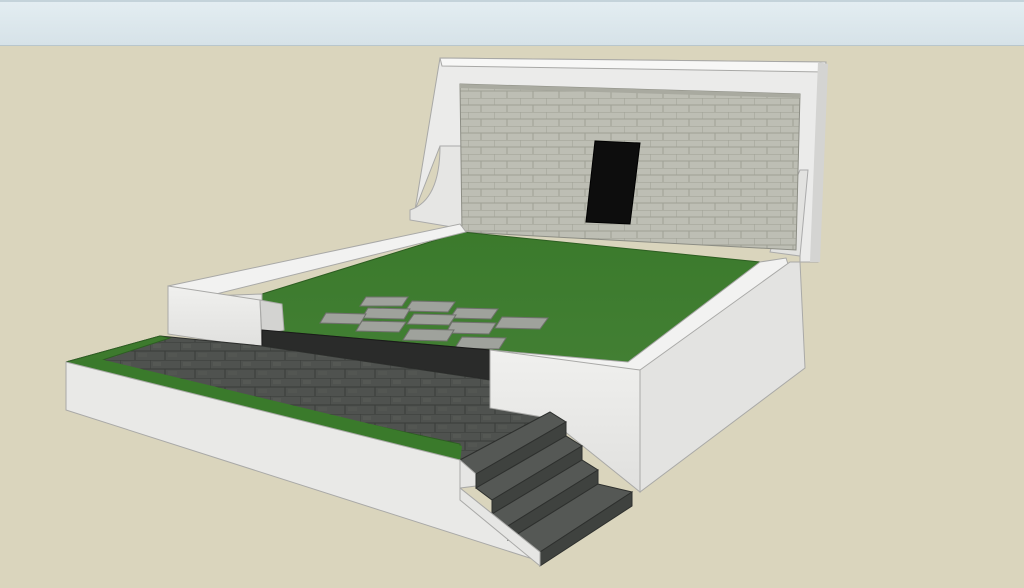 Image resolution: width=1024 pixels, height=588 pixels. Describe the element at coordinates (512, 1) in the screenshot. I see `toolbar-top-edge` at that location.